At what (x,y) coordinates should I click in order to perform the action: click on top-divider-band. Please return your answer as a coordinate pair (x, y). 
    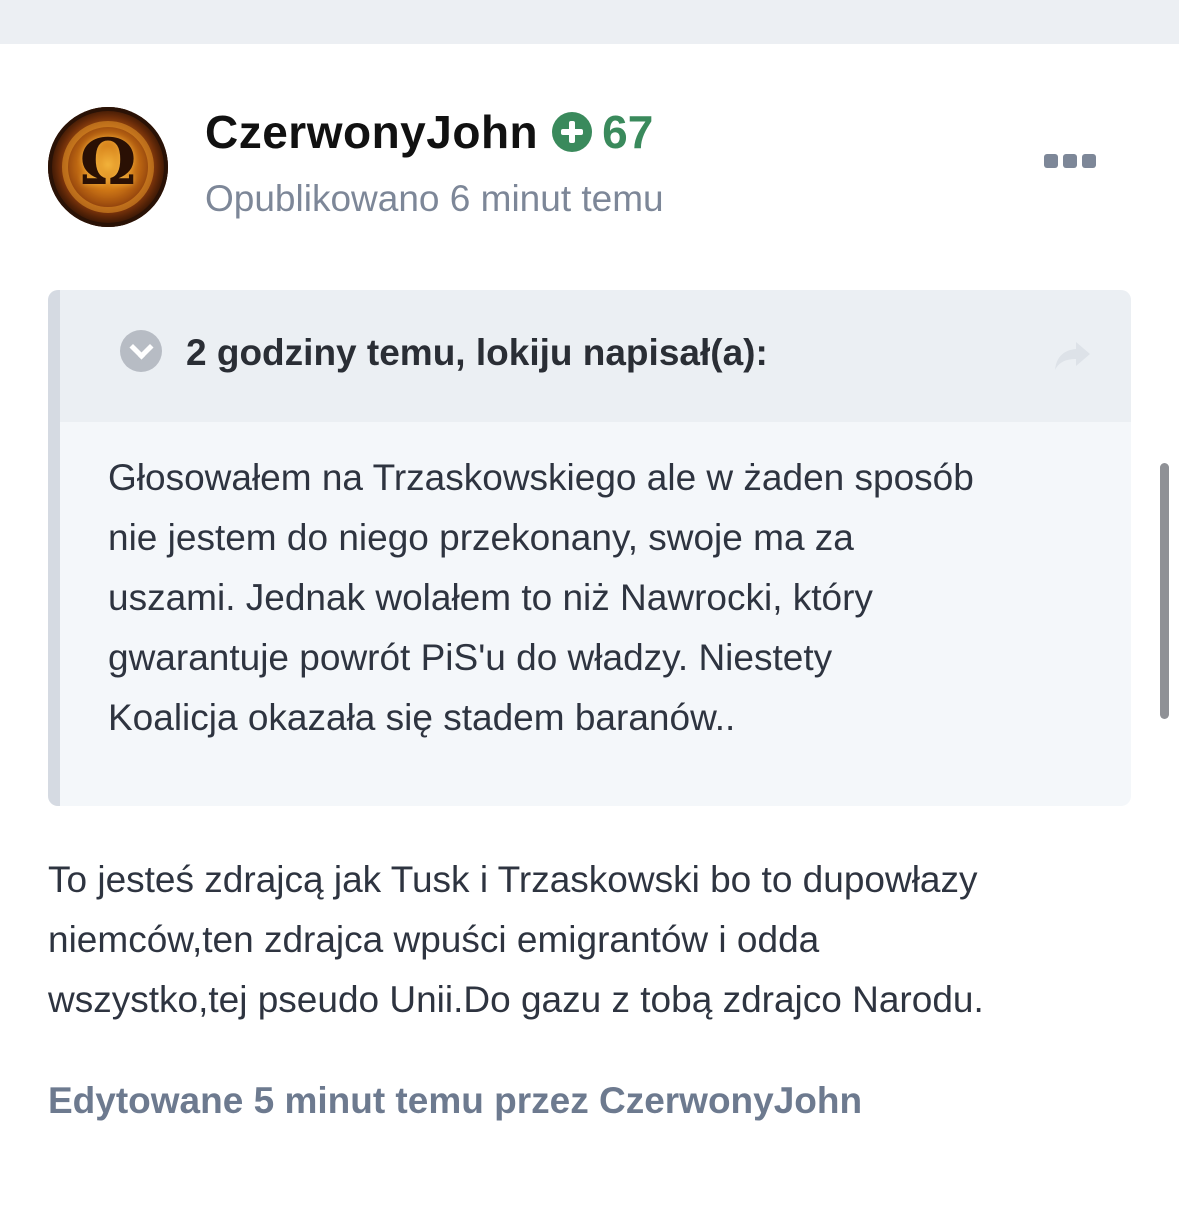
    Looking at the image, I should click on (589, 22).